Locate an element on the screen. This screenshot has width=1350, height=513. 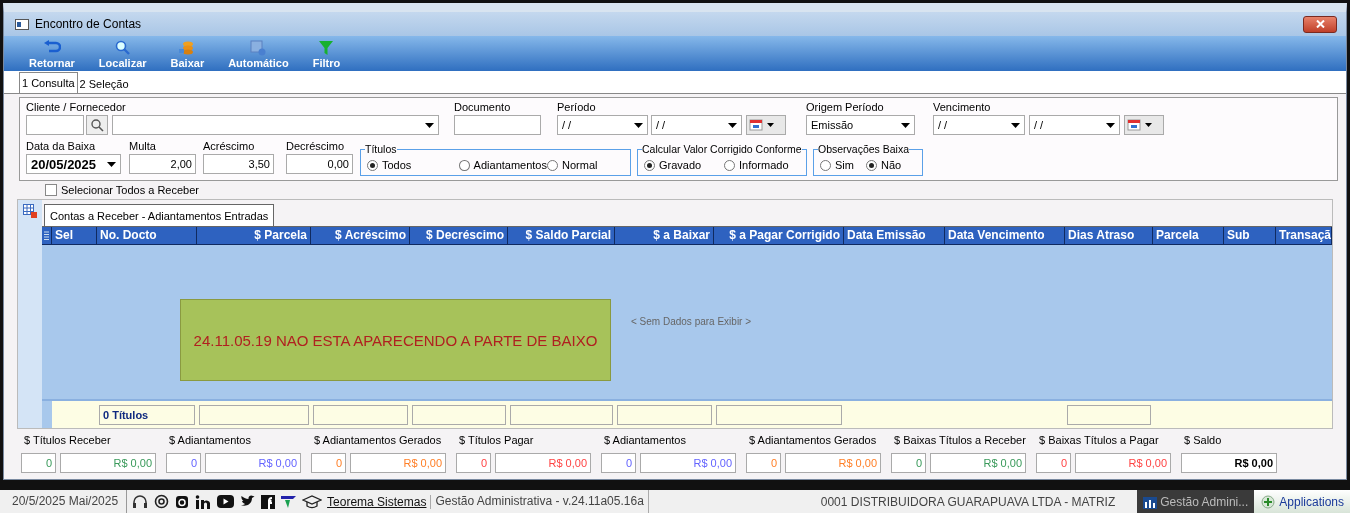
checkbox is located at coordinates (51, 189).